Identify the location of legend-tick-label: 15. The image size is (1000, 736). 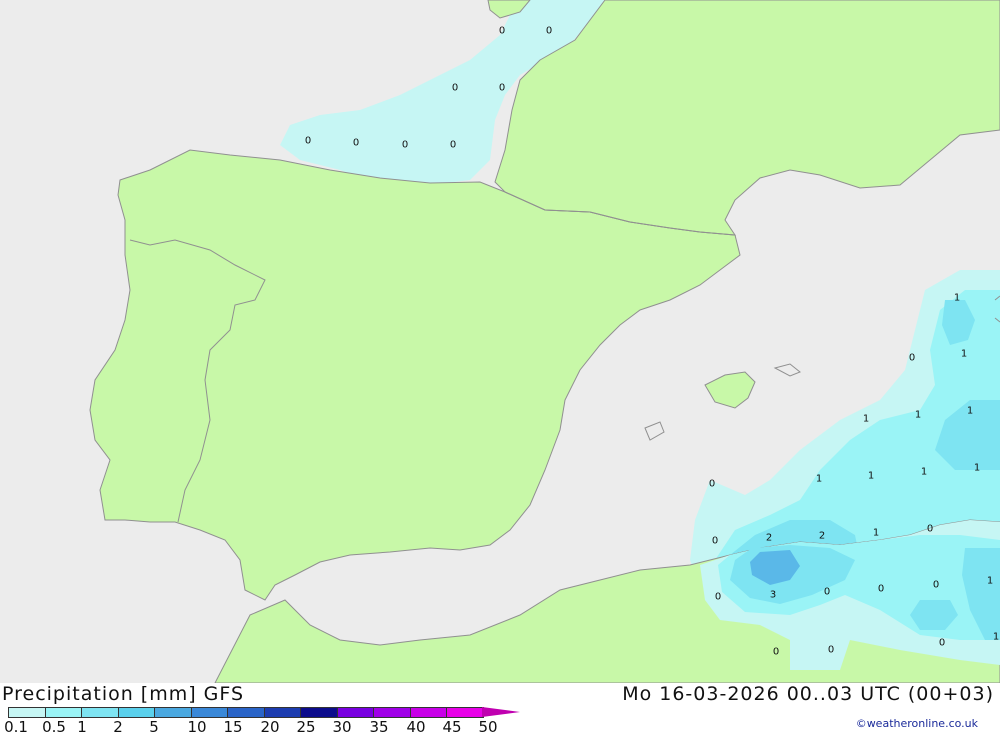
(233, 727).